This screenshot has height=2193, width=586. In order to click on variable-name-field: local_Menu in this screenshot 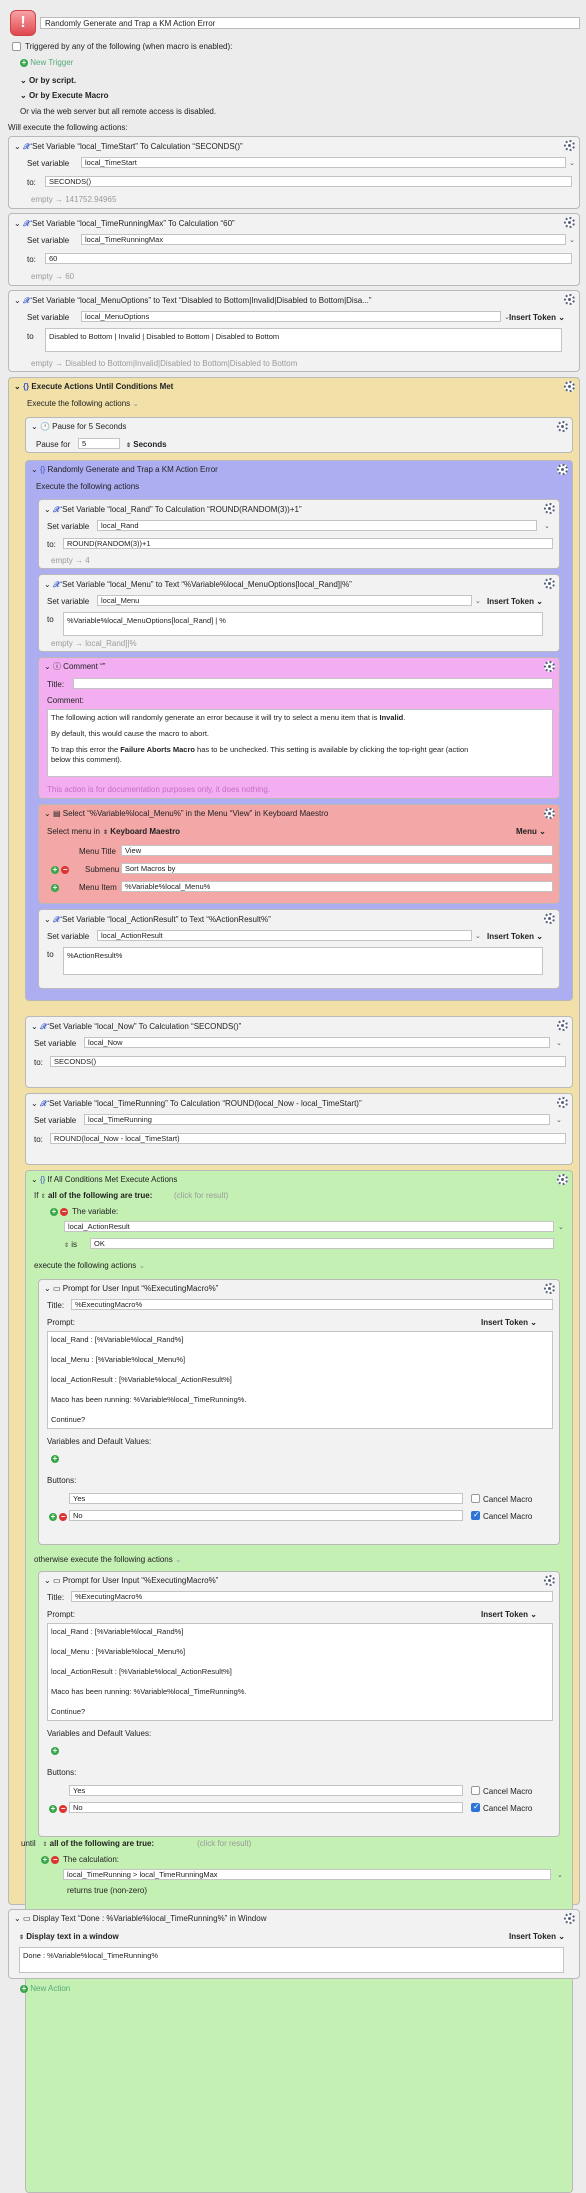, I will do `click(284, 600)`.